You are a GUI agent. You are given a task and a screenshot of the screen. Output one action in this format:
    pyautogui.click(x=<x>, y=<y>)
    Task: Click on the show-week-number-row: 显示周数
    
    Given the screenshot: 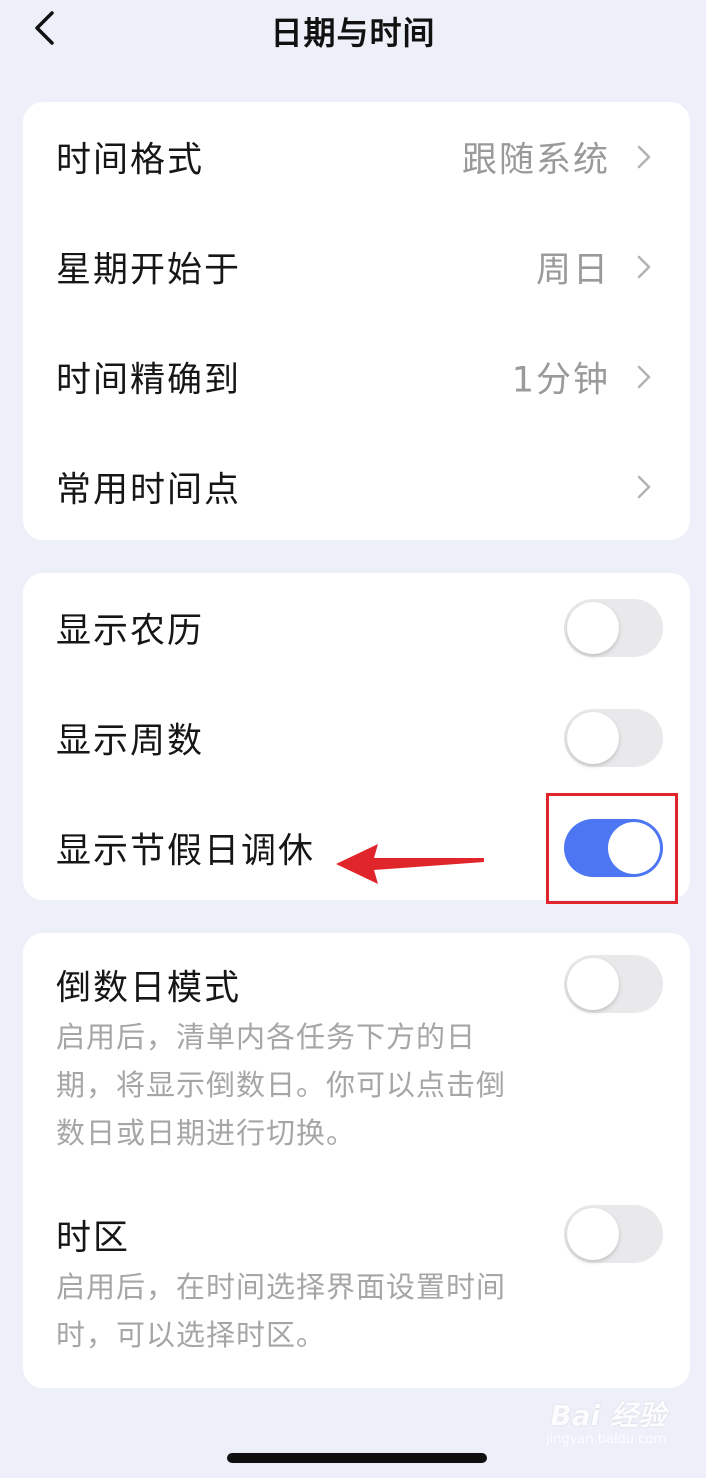 What is the action you would take?
    pyautogui.click(x=356, y=738)
    